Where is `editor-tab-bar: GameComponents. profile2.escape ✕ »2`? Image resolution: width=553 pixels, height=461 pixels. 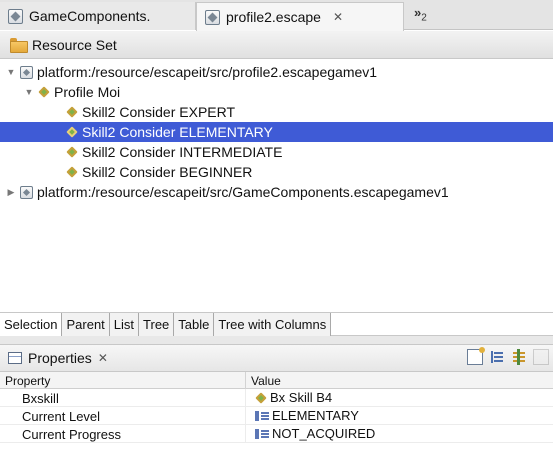
editor-tab-bar: GameComponents. profile2.escape ✕ »2 is located at coordinates (276, 15).